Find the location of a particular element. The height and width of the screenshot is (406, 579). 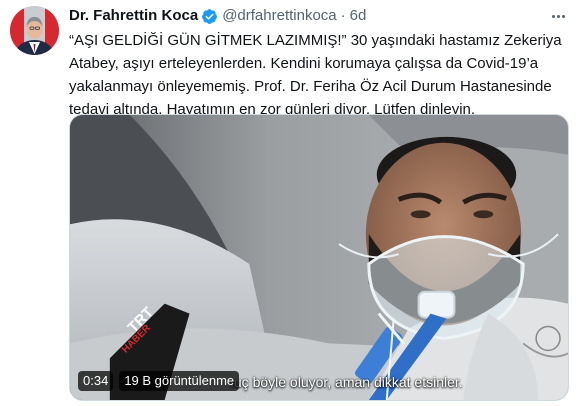

video-subtitle: ıuç böyle oluyor, aman dikkat etsinler. is located at coordinates (346, 382).